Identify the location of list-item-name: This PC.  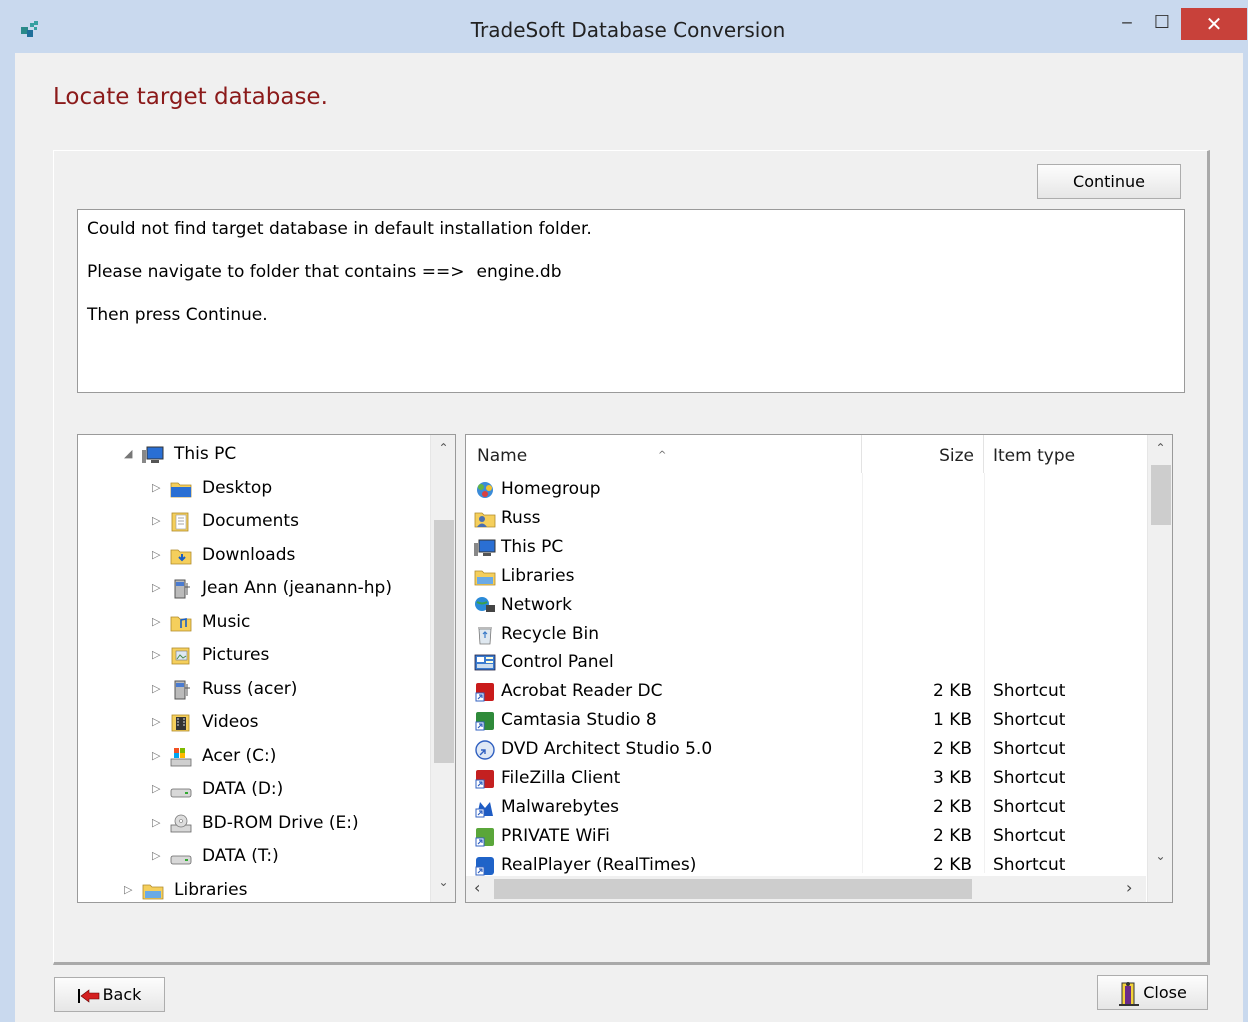
(532, 546).